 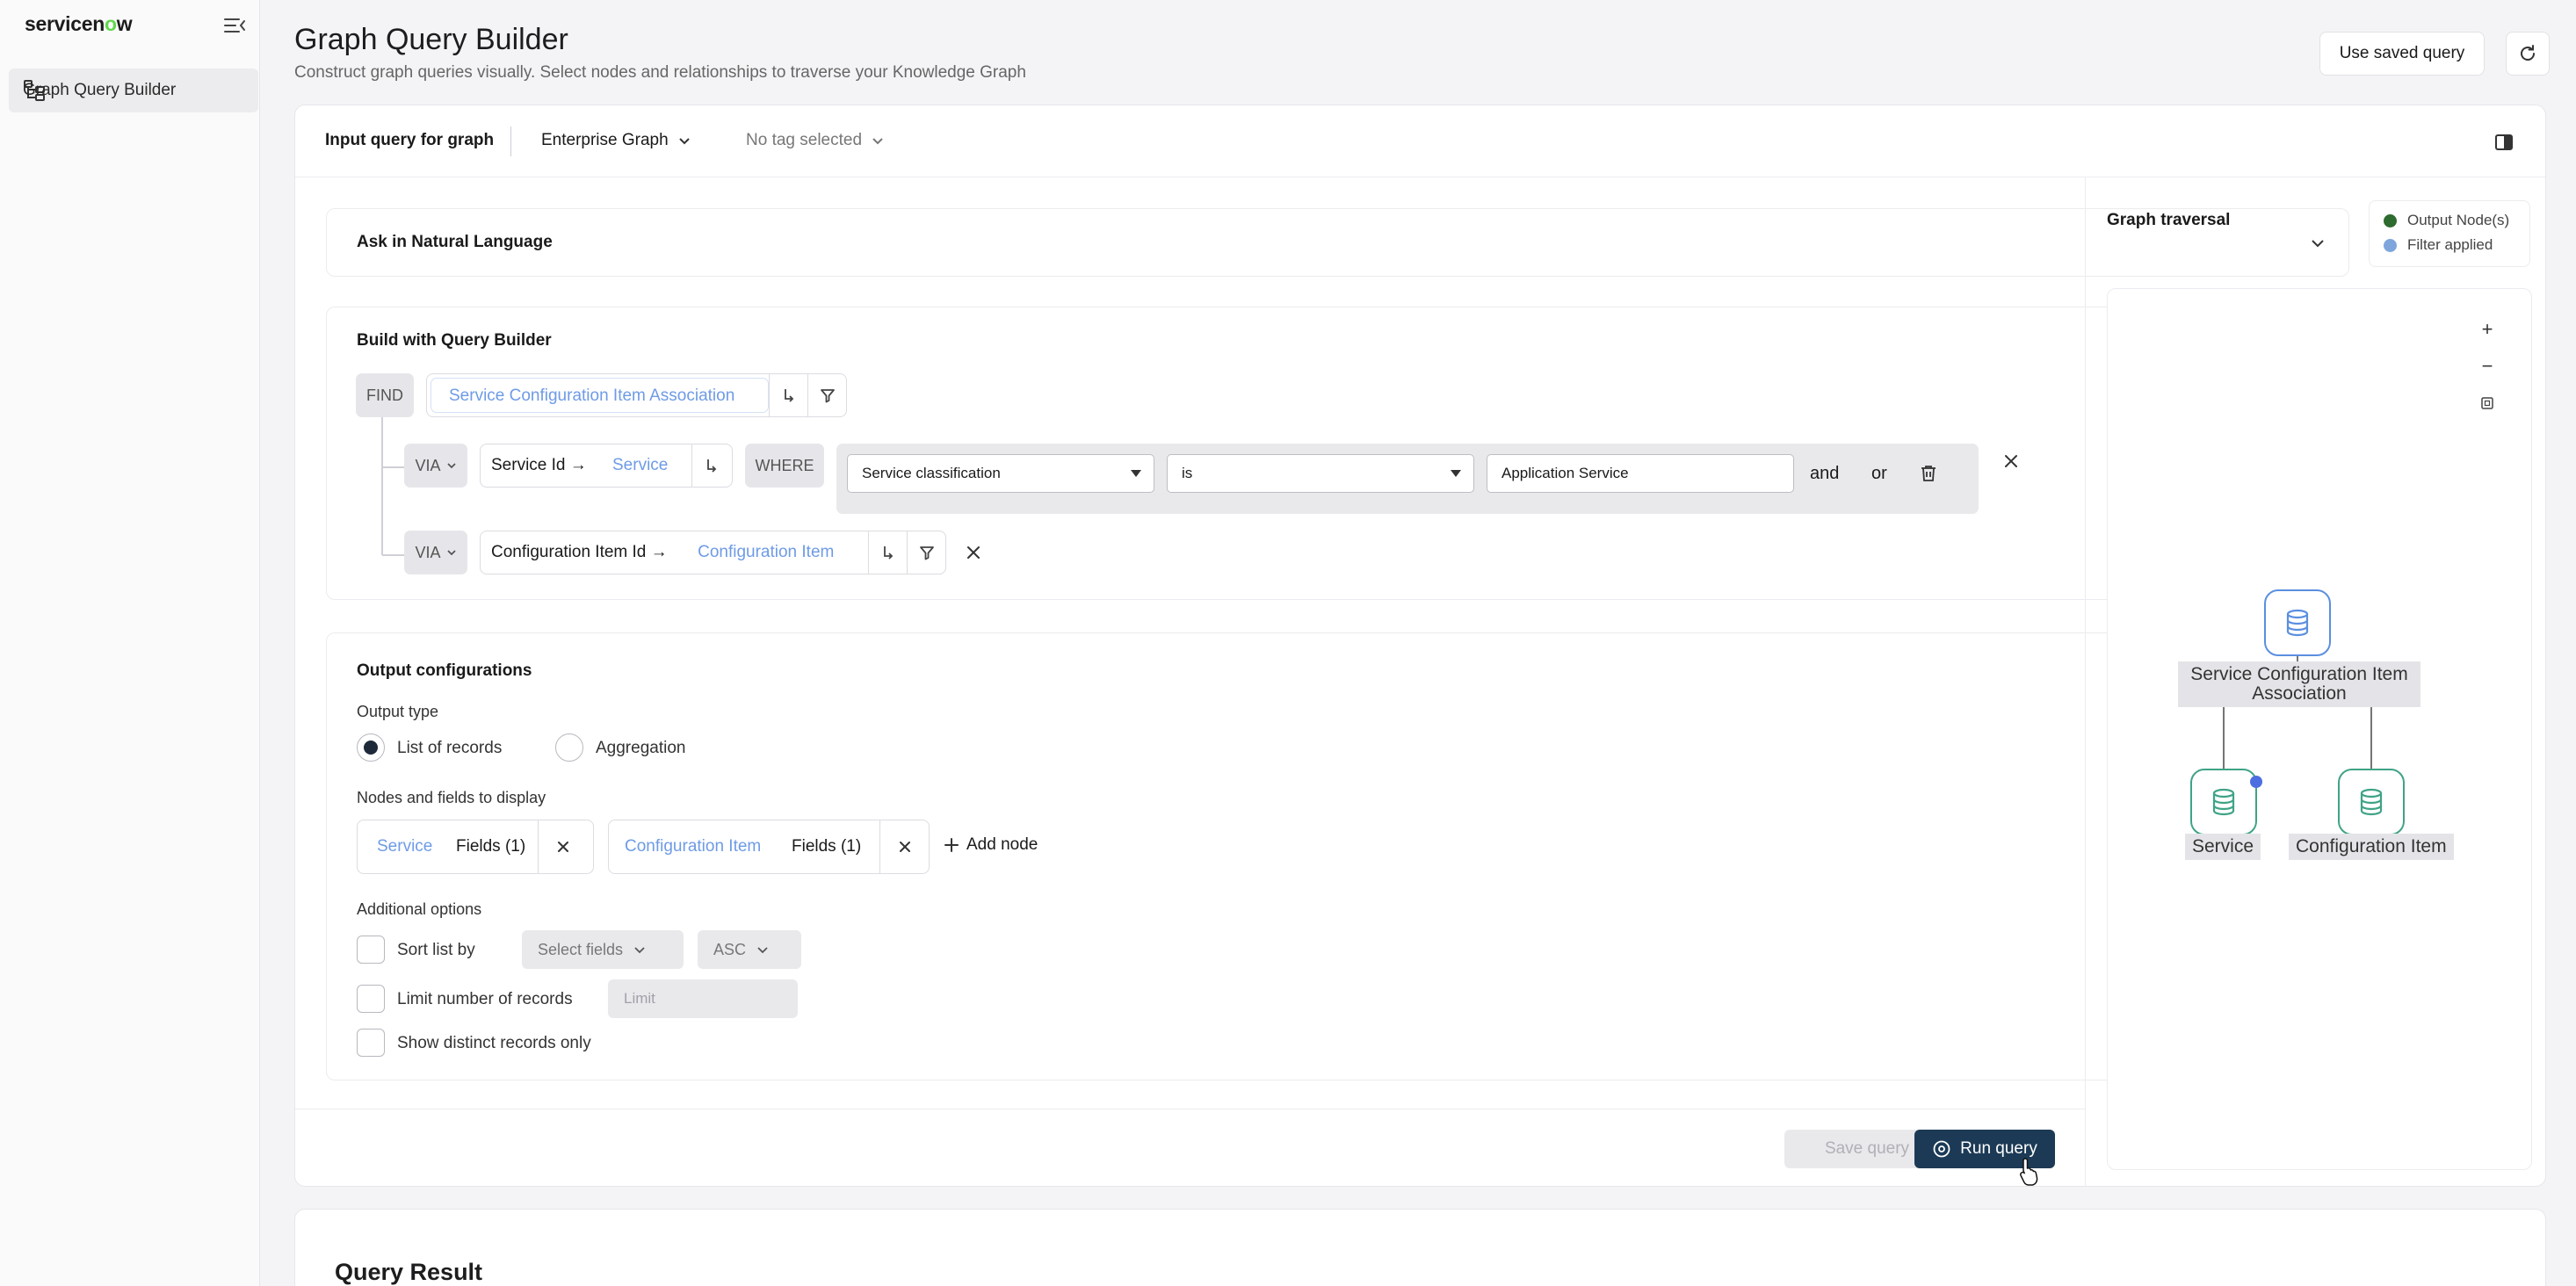 What do you see at coordinates (1928, 474) in the screenshot?
I see `trash-icon` at bounding box center [1928, 474].